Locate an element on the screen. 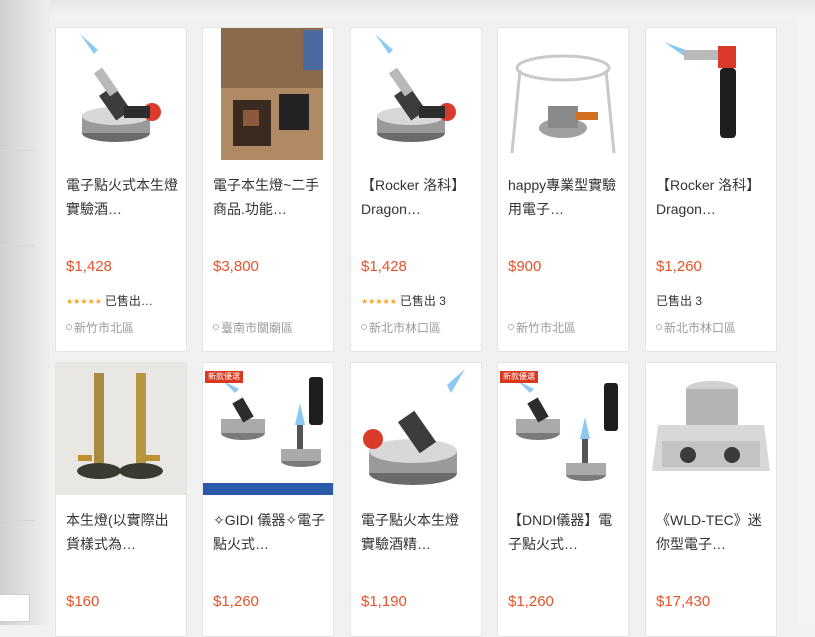 This screenshot has height=637, width=815. burner-stand-icon is located at coordinates (563, 104).